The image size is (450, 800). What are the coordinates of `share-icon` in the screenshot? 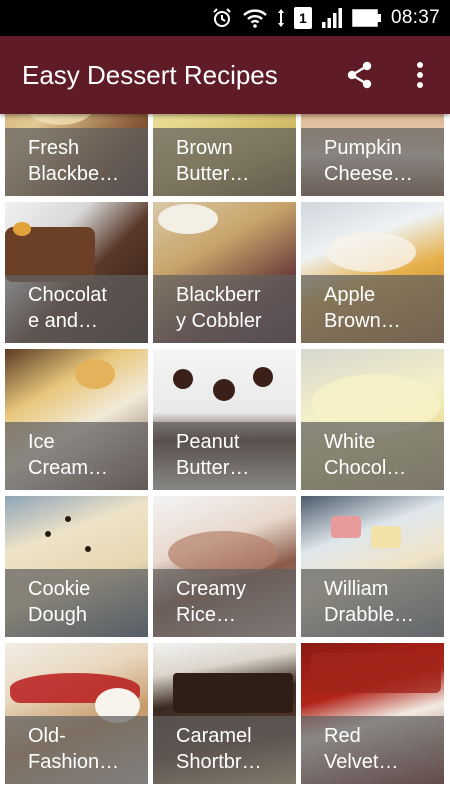 It's located at (359, 75).